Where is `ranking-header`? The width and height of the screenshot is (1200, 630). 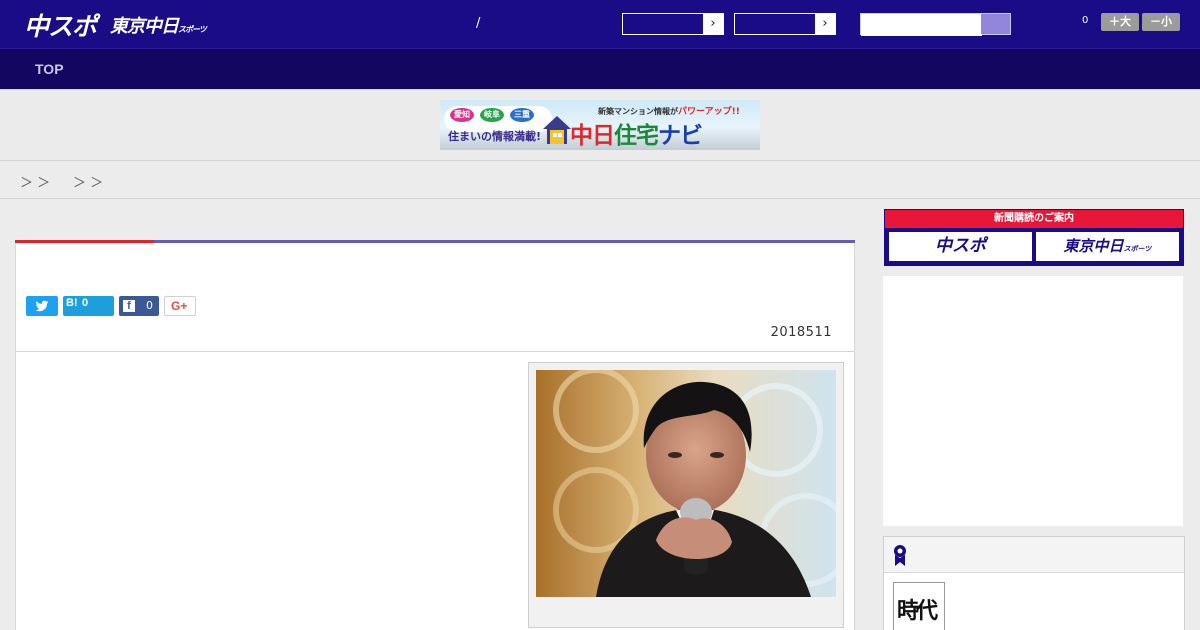
ranking-header is located at coordinates (1034, 555).